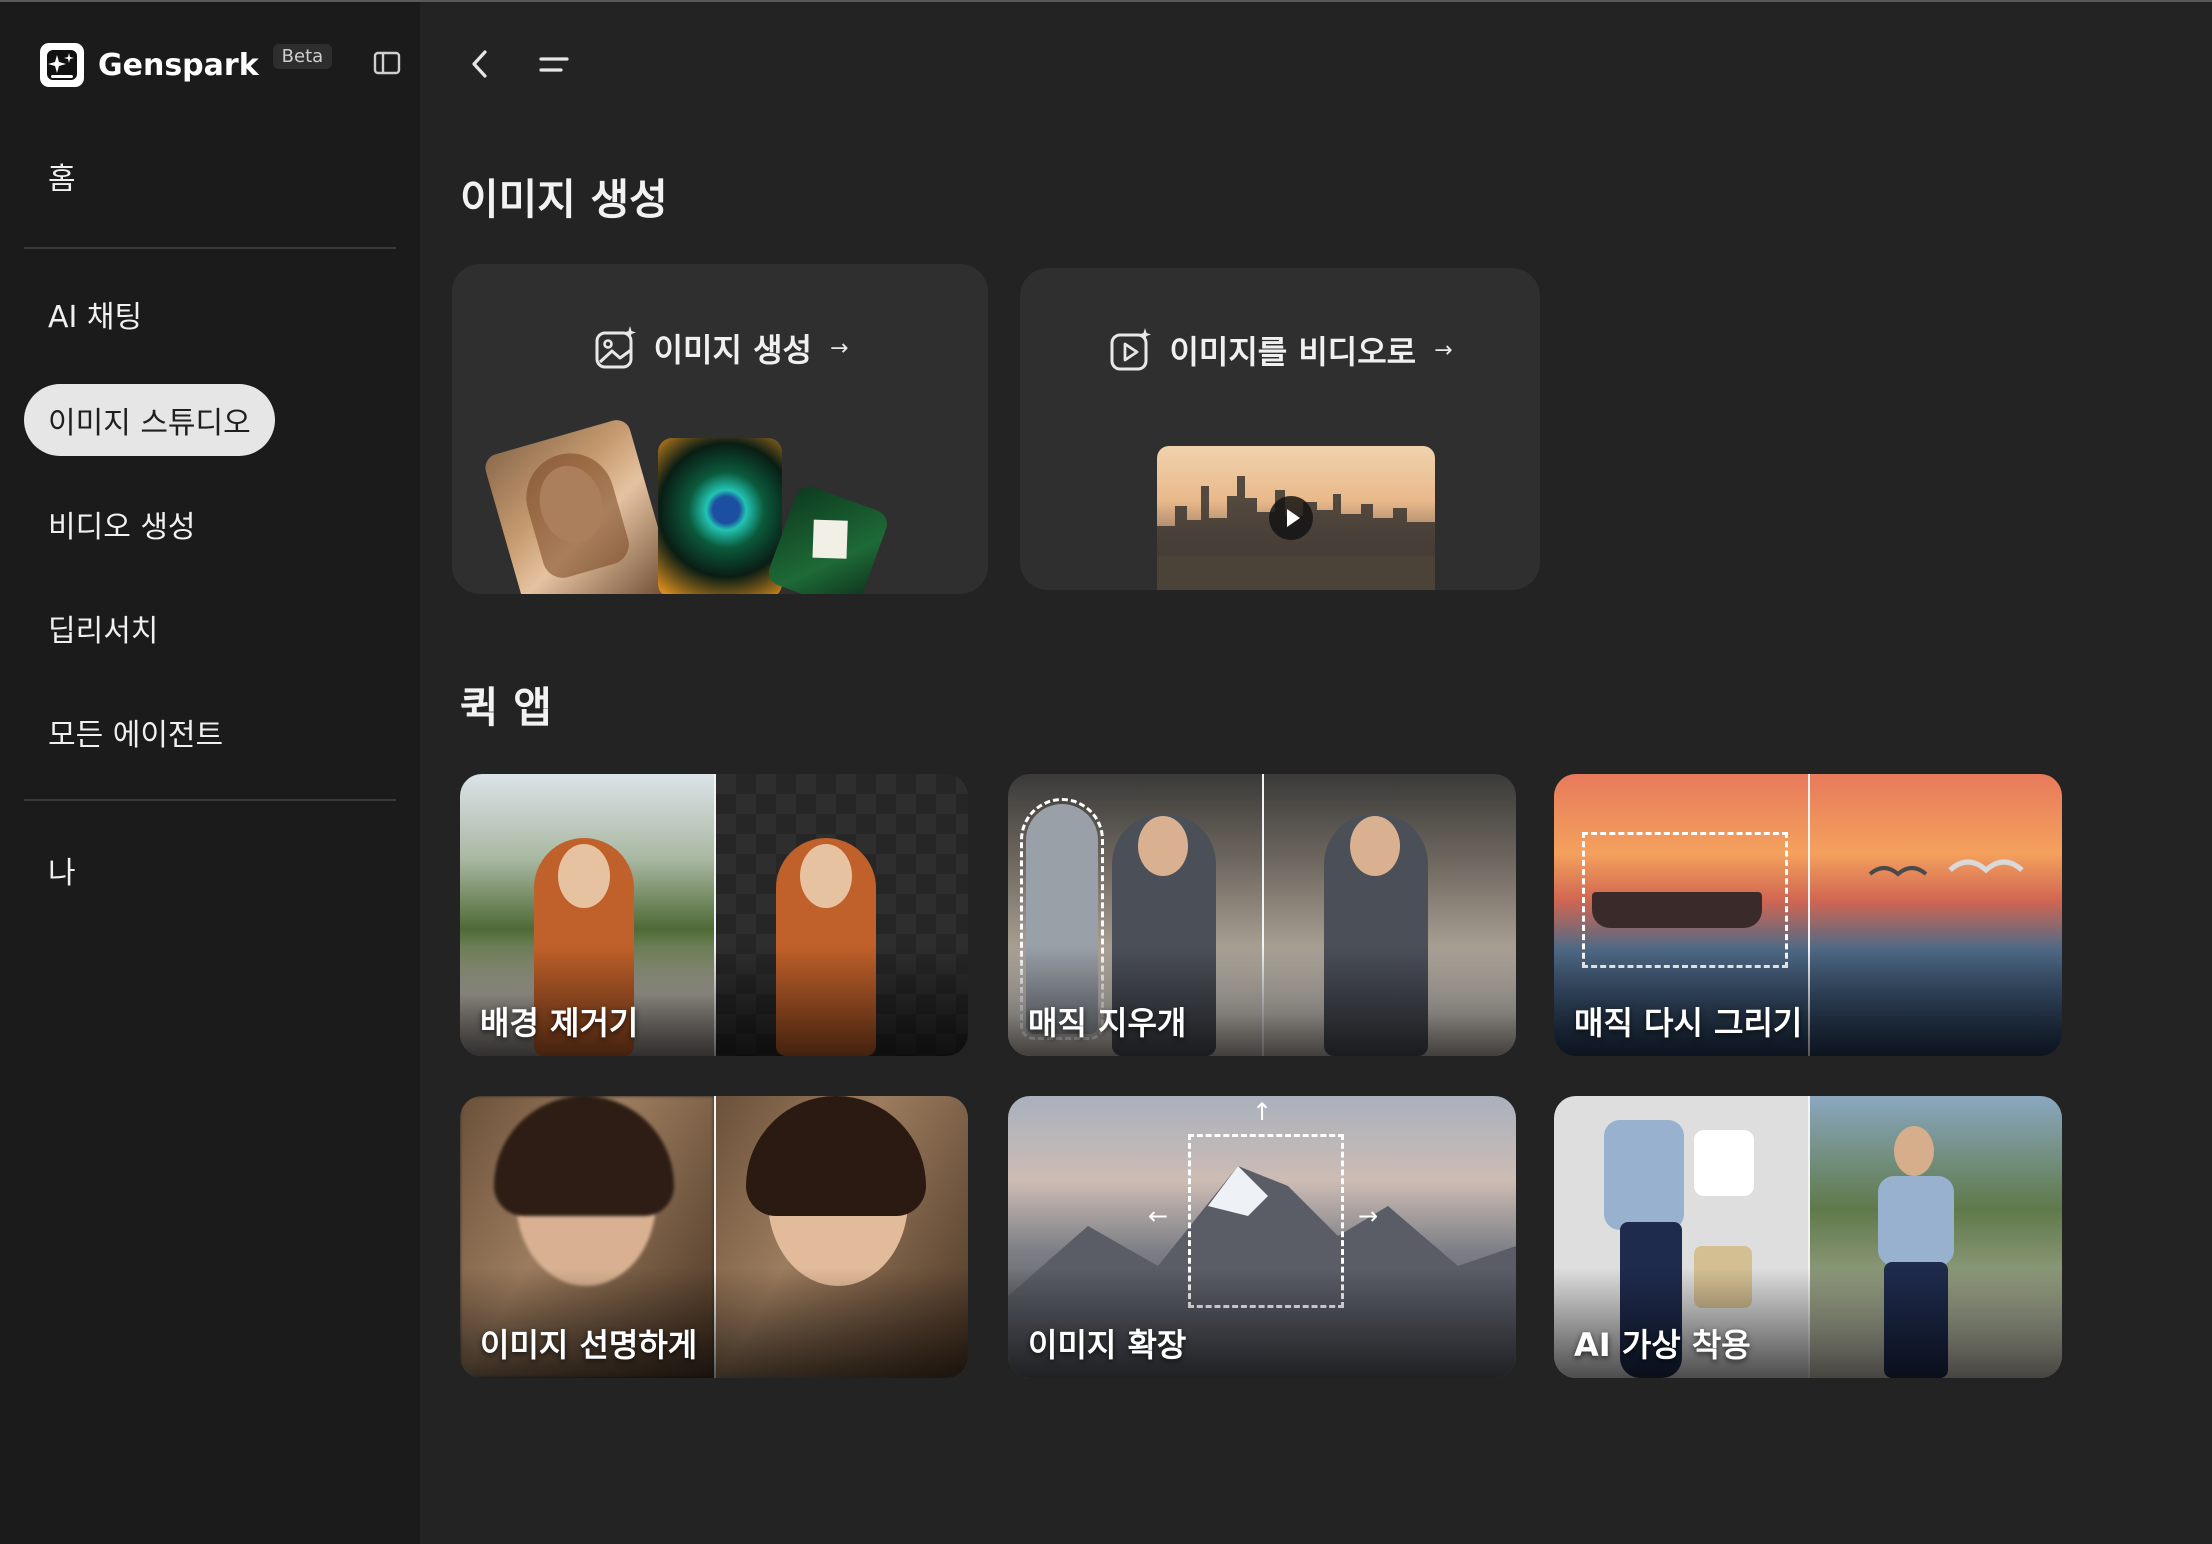  What do you see at coordinates (1262, 915) in the screenshot?
I see `quick-app-magic-eraser: 매직 지우개` at bounding box center [1262, 915].